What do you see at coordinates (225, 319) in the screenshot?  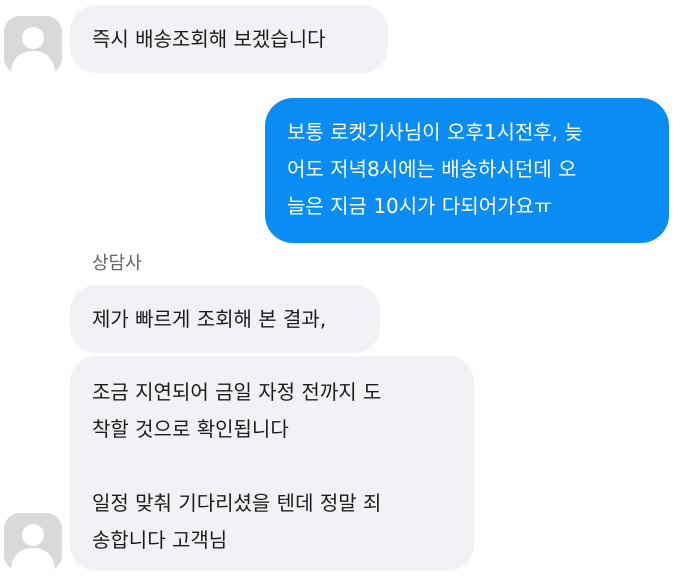 I see `message-bubble-received: 제가 빠르게 조회해 본 결과,` at bounding box center [225, 319].